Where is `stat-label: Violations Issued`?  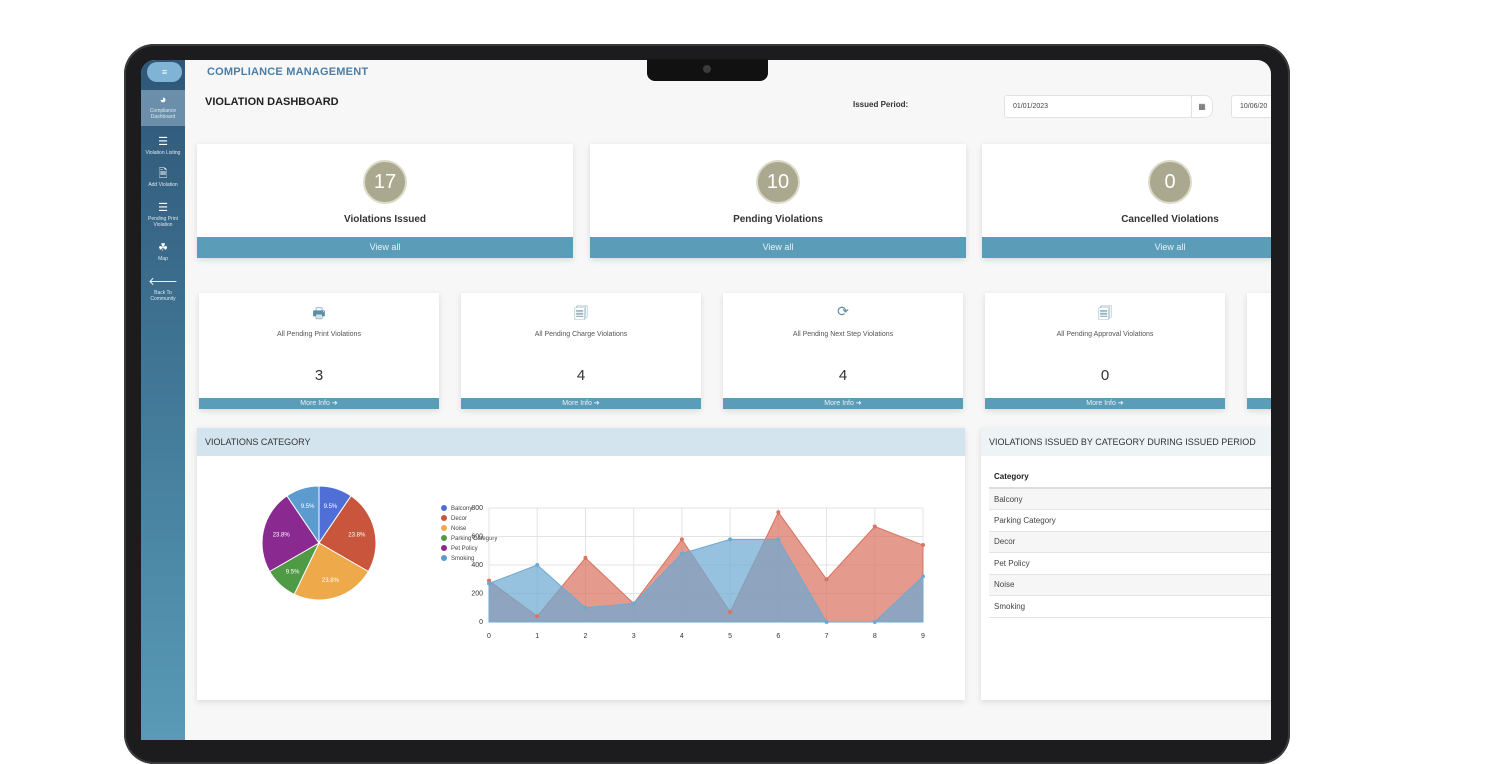
stat-label: Violations Issued is located at coordinates (385, 219).